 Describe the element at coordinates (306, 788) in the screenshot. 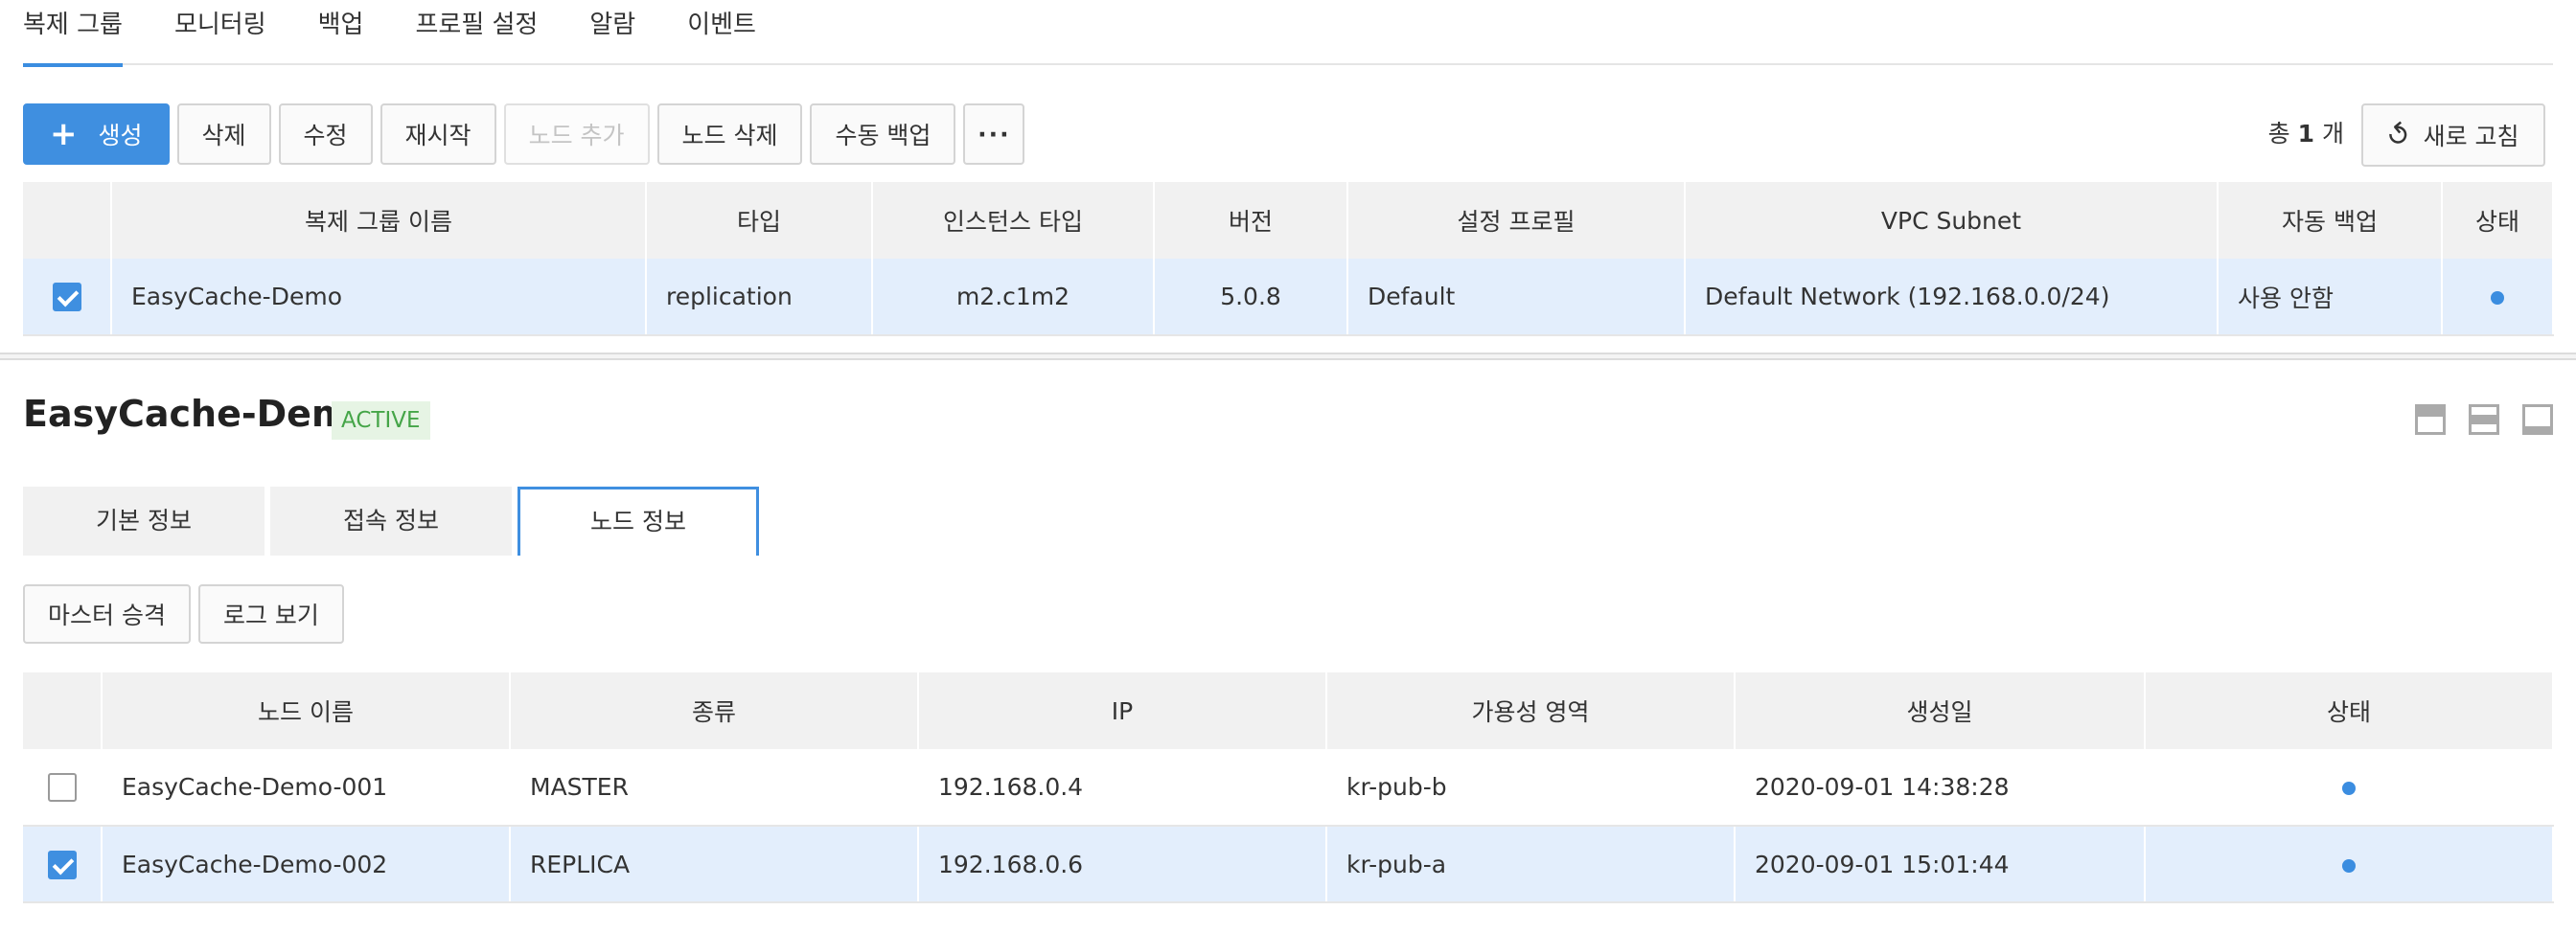

I see `node-name-cell: EasyCache-Demo-001` at that location.